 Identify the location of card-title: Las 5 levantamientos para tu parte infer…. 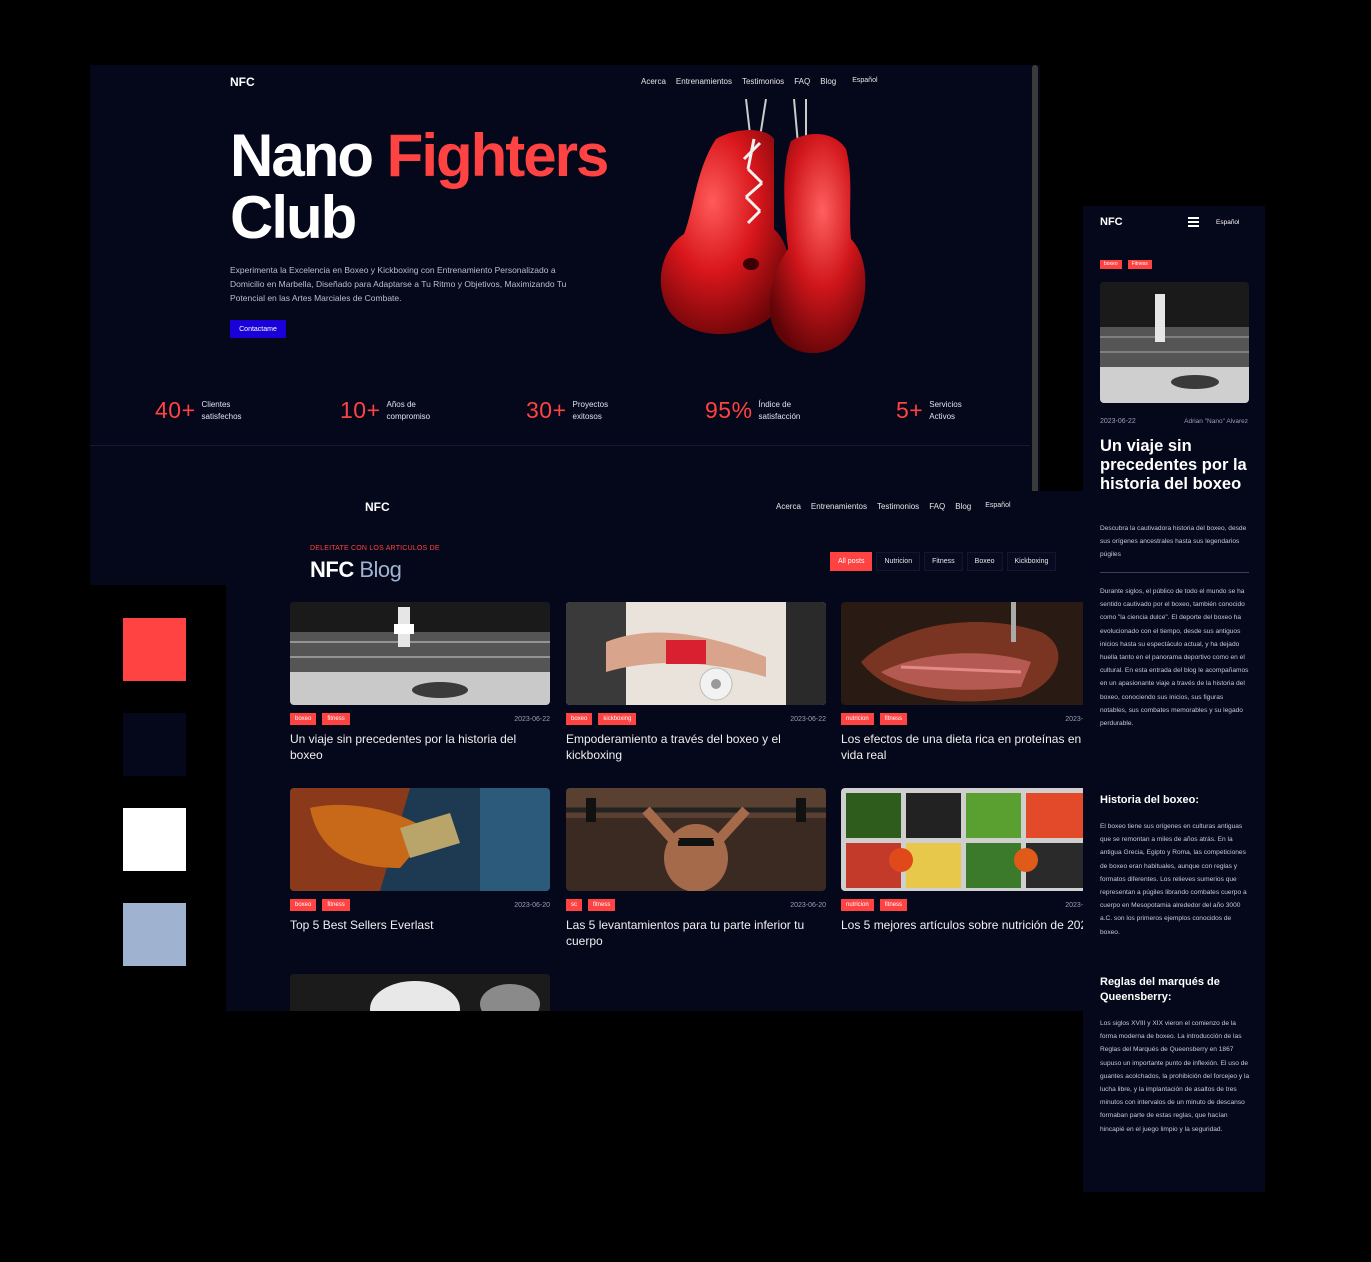
(696, 933).